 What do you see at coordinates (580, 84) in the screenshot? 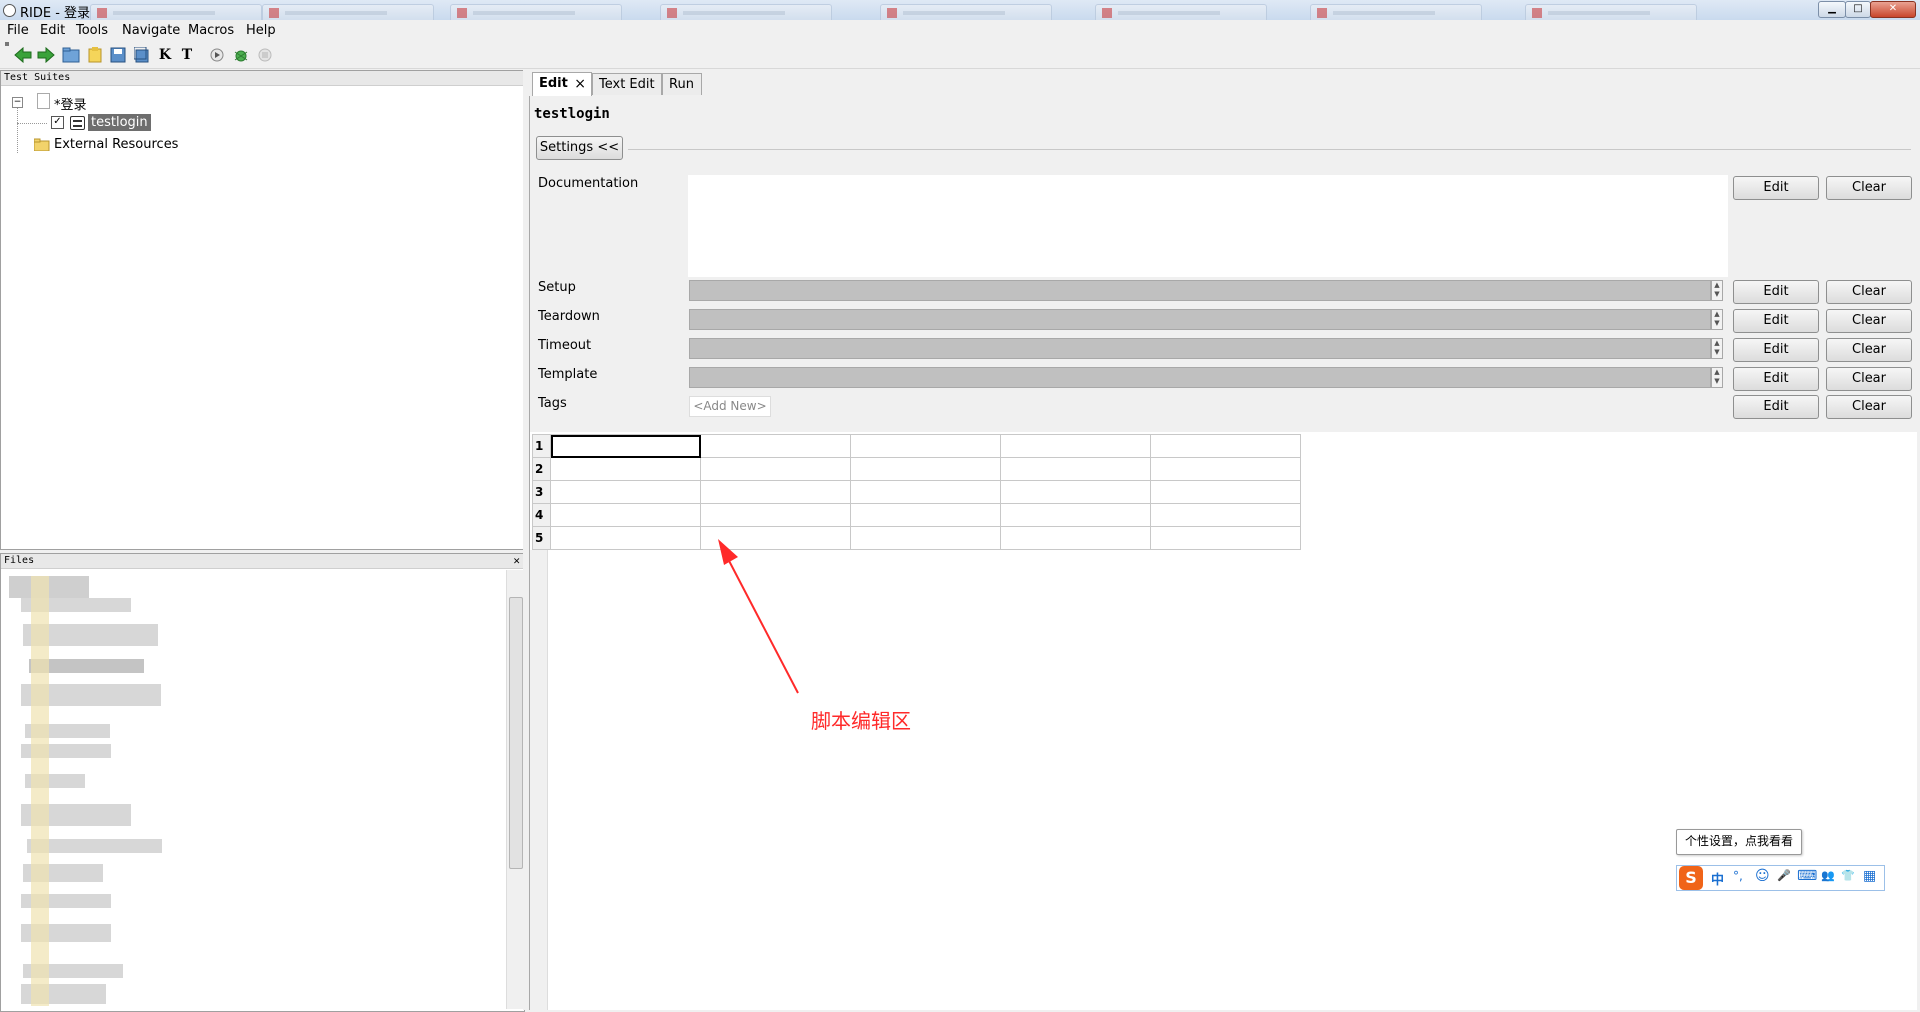
I see `close-icon: ×` at bounding box center [580, 84].